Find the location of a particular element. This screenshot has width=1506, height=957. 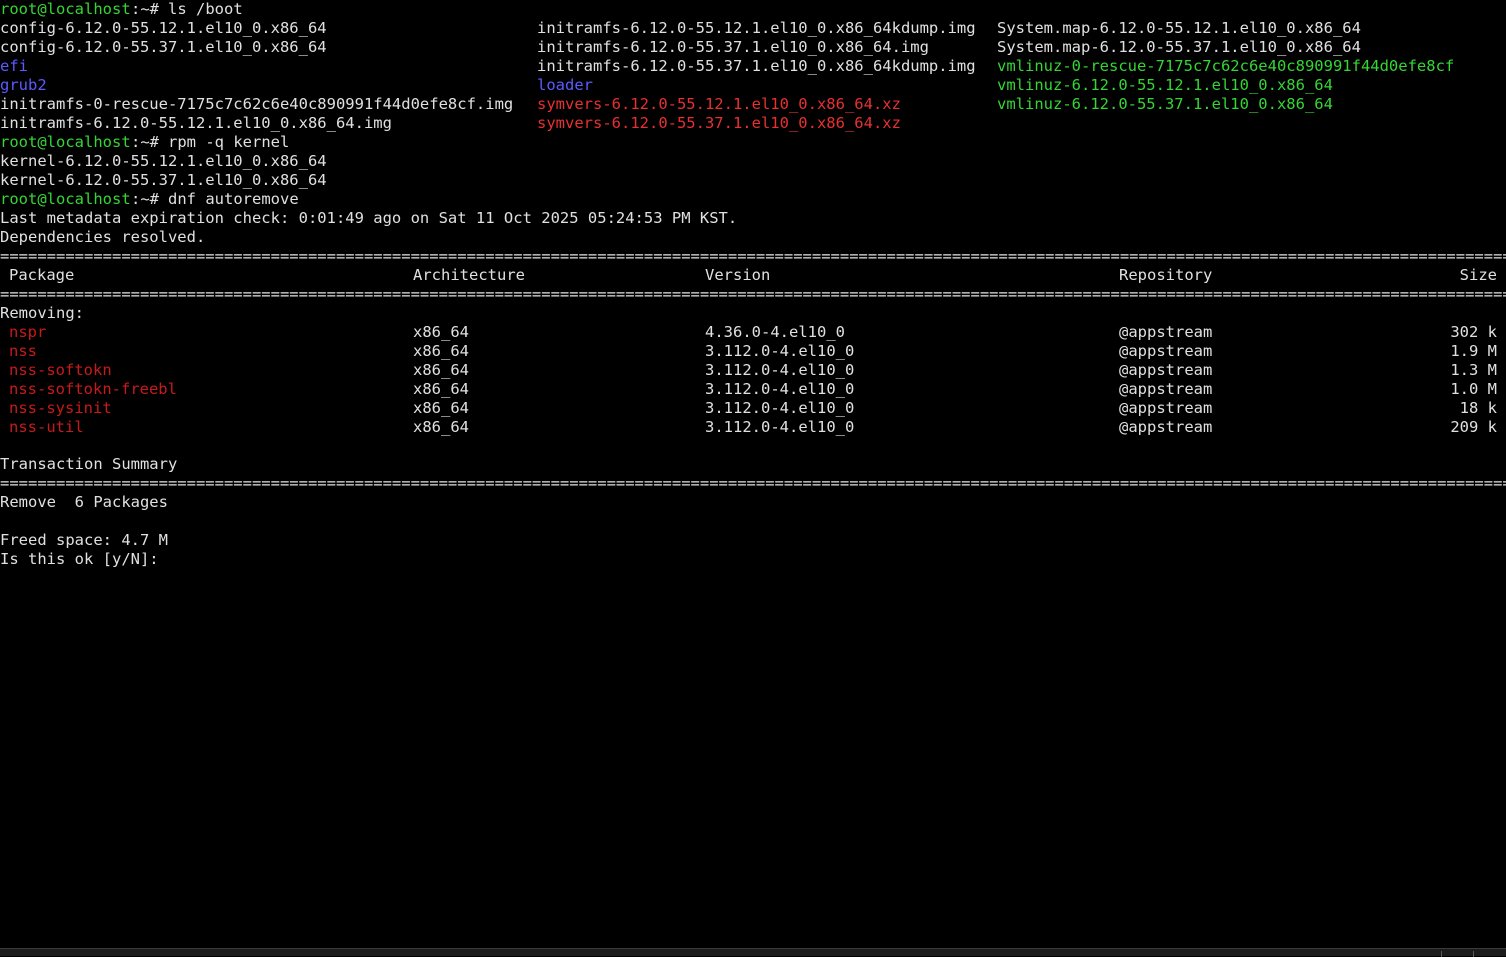

pkg-size: 18 k is located at coordinates (1478, 408).